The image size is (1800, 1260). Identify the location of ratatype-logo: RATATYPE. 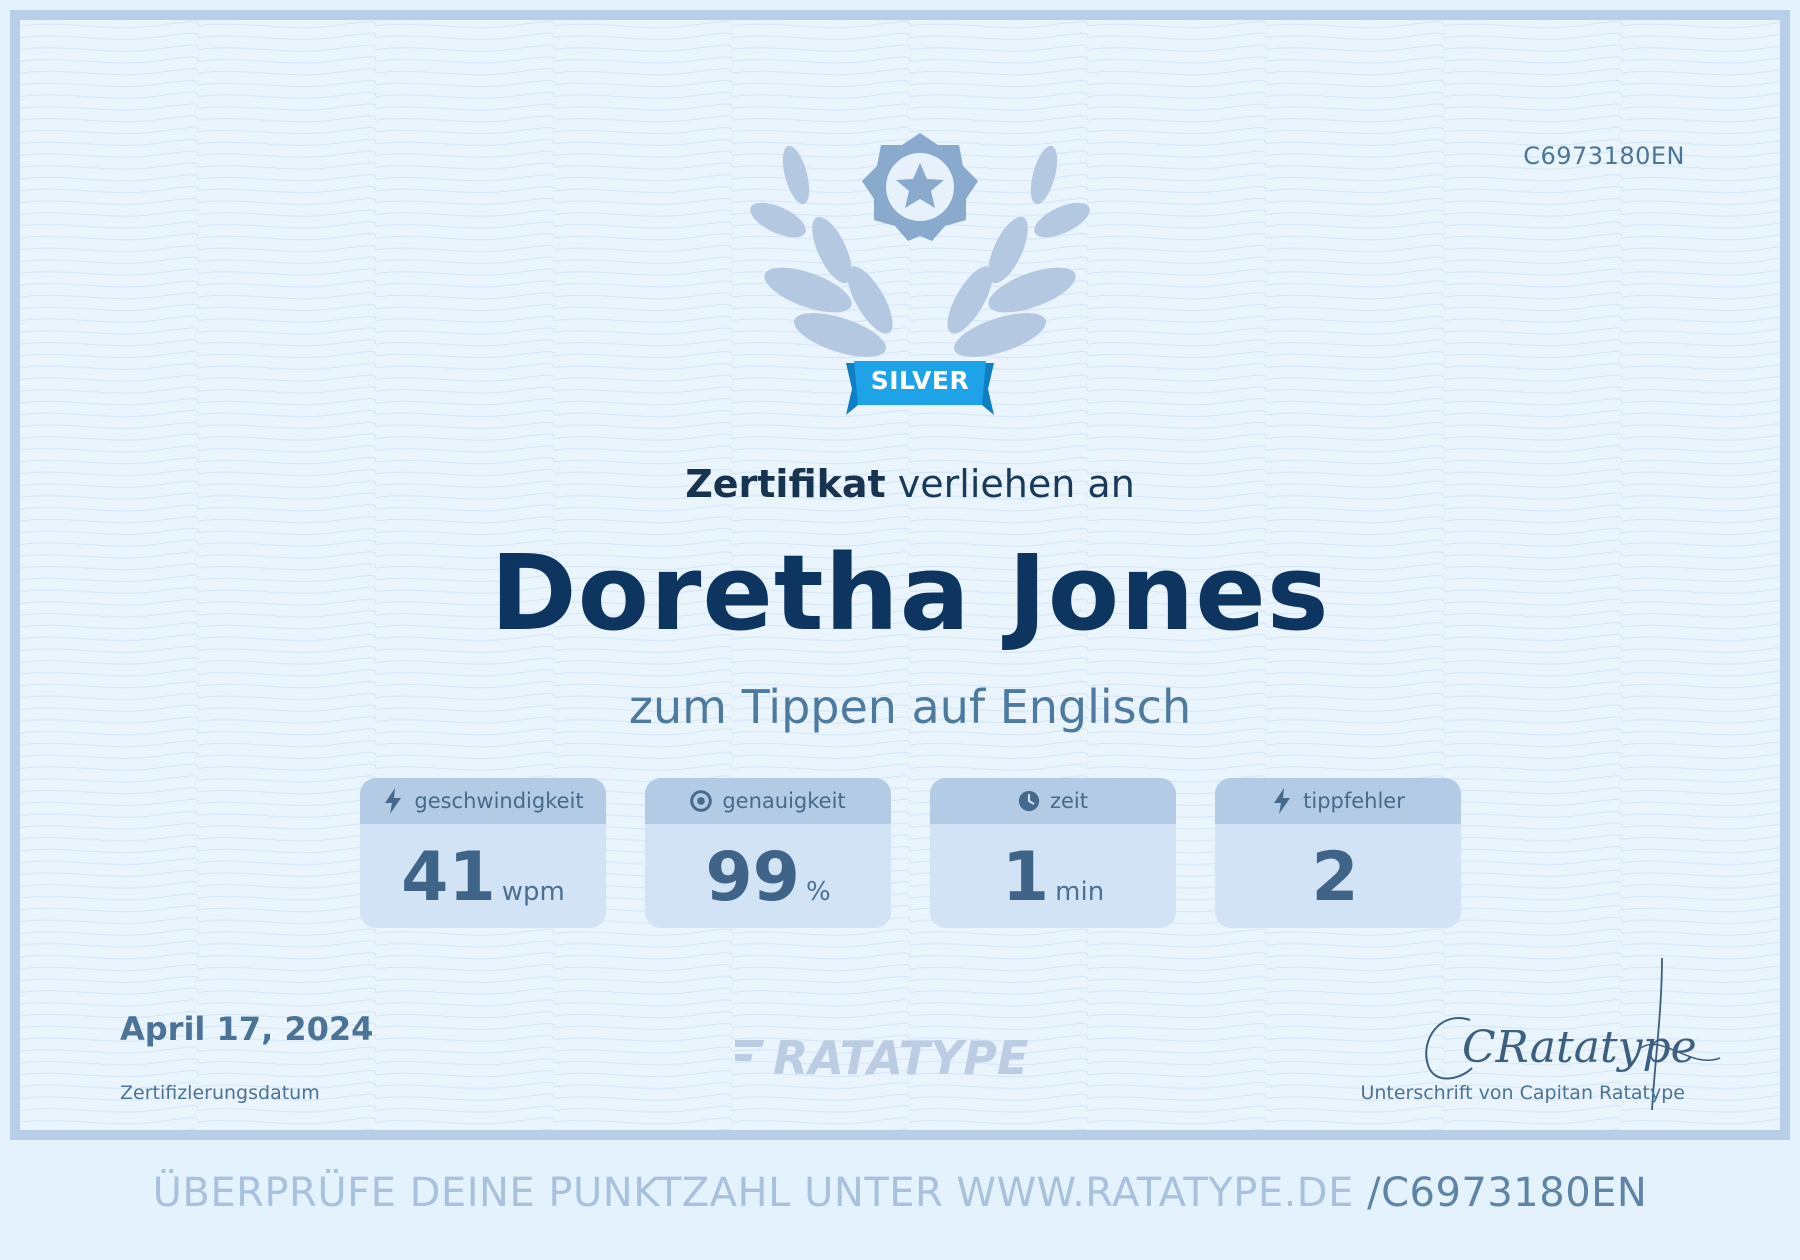
(881, 1055).